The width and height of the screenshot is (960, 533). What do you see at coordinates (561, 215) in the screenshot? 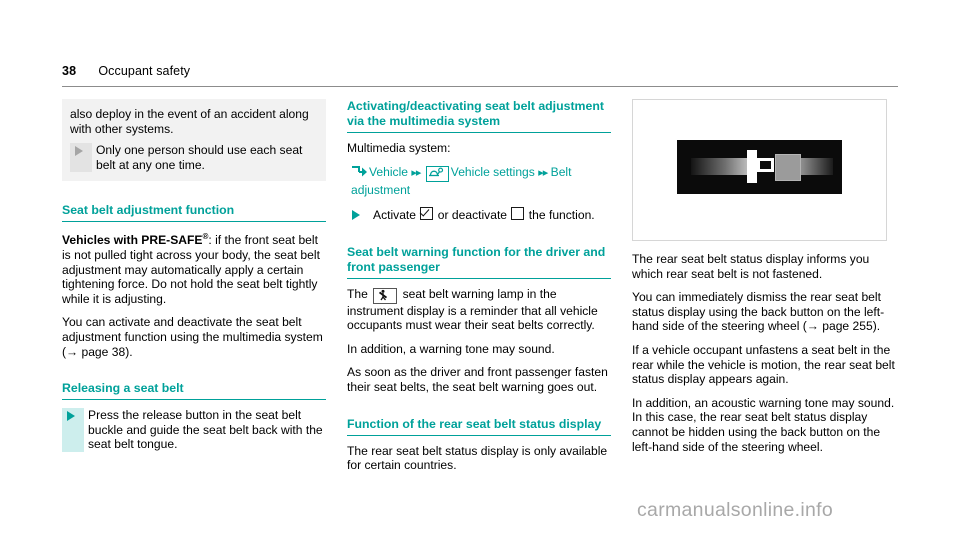
I see `function-label: the function.` at bounding box center [561, 215].